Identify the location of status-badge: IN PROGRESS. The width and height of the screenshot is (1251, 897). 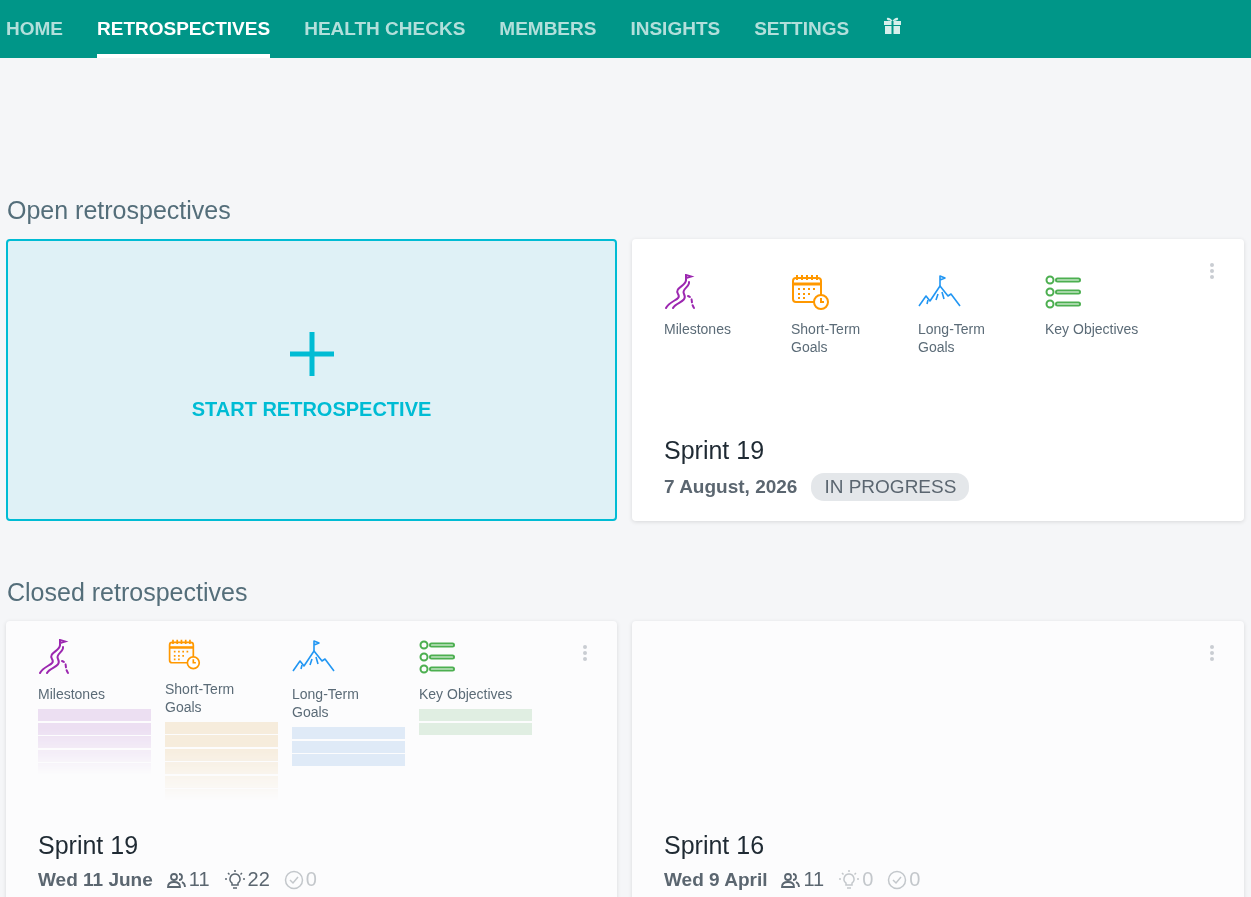
(890, 487).